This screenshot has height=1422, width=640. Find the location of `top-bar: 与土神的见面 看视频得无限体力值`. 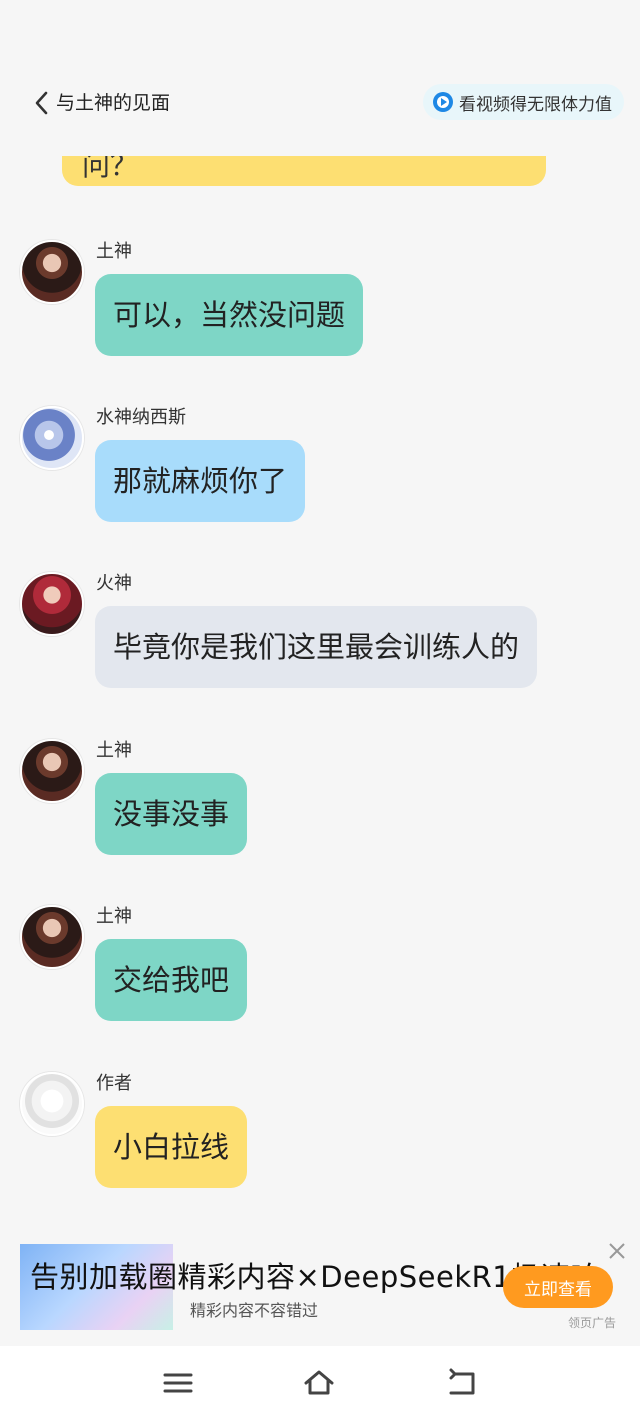

top-bar: 与土神的见面 看视频得无限体力值 is located at coordinates (320, 103).